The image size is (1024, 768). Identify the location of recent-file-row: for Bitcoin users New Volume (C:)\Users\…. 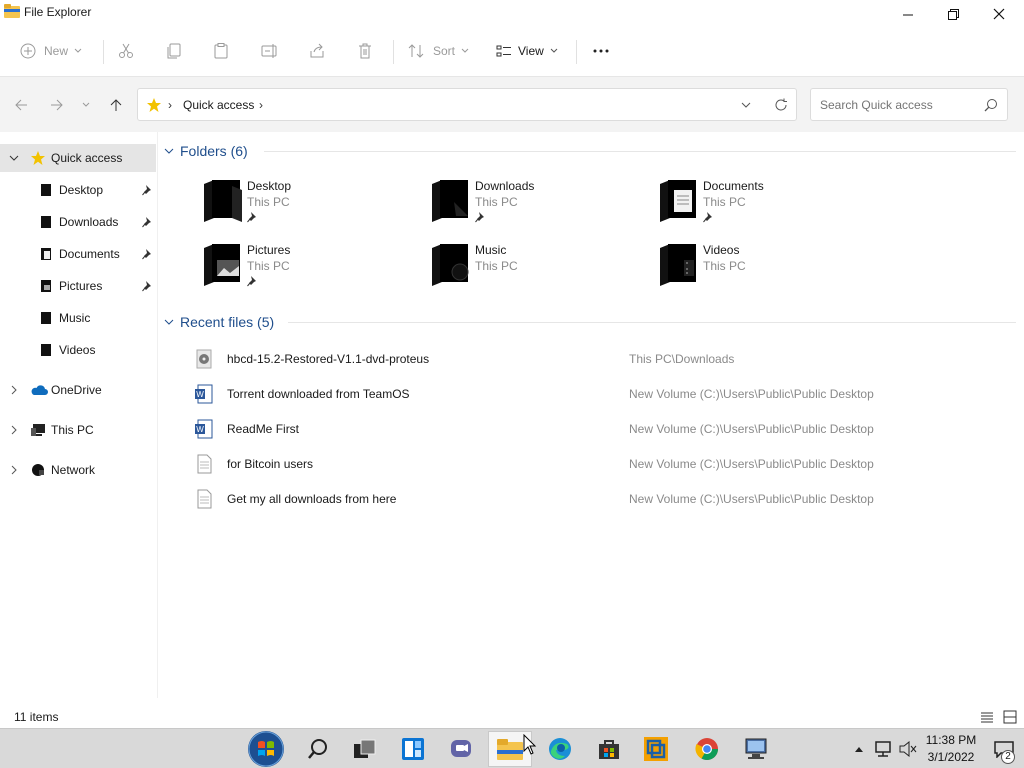
(608, 464).